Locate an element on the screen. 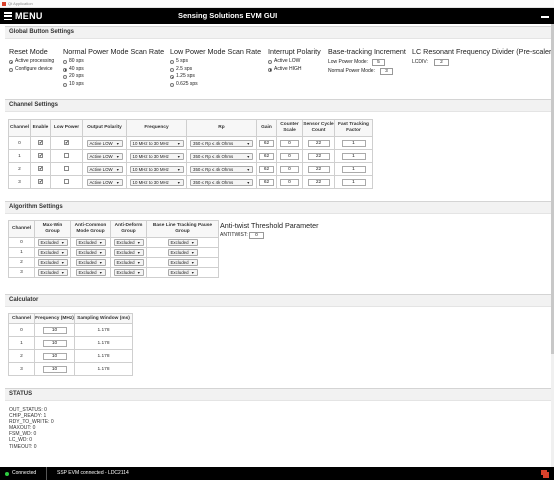 This screenshot has height=480, width=554. menu-button: MENU is located at coordinates (29, 16).